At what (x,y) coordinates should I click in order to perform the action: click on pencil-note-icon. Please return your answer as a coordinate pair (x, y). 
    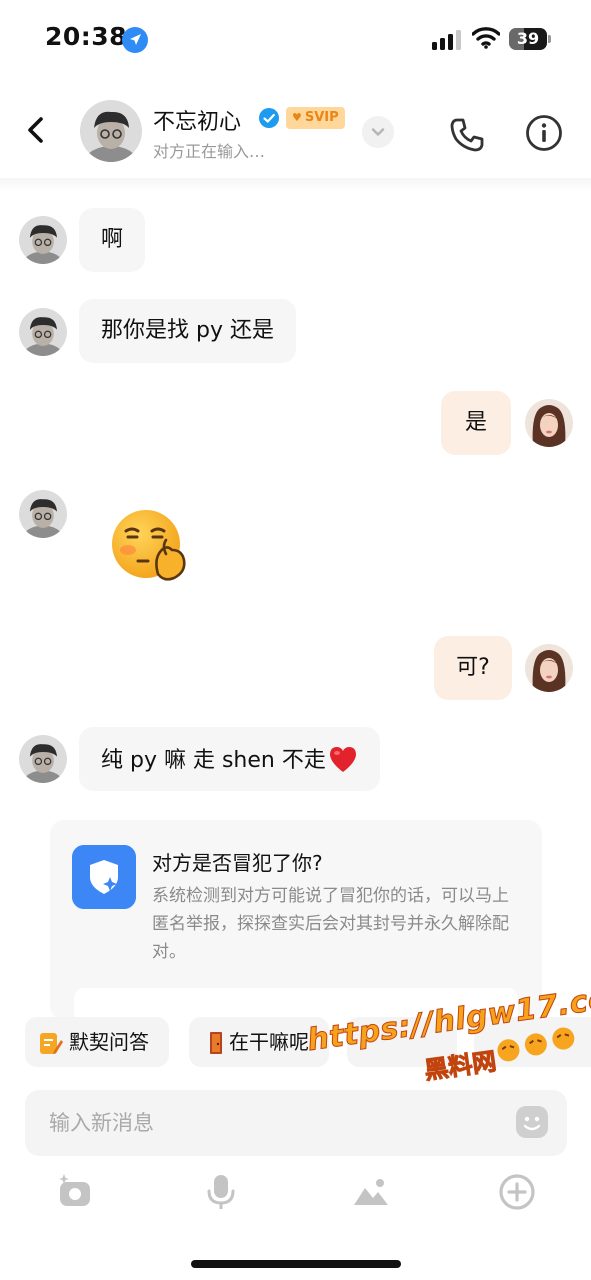
    Looking at the image, I should click on (51, 1043).